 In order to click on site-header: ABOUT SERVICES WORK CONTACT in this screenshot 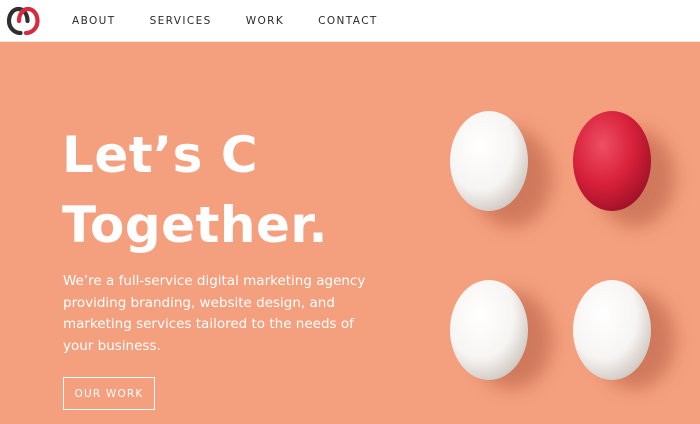, I will do `click(350, 21)`.